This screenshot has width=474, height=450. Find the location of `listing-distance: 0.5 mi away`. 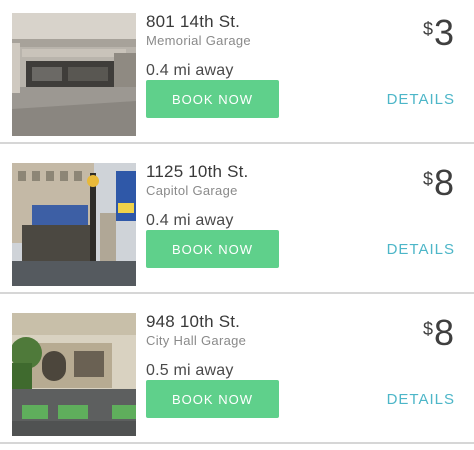

listing-distance: 0.5 mi away is located at coordinates (190, 370).